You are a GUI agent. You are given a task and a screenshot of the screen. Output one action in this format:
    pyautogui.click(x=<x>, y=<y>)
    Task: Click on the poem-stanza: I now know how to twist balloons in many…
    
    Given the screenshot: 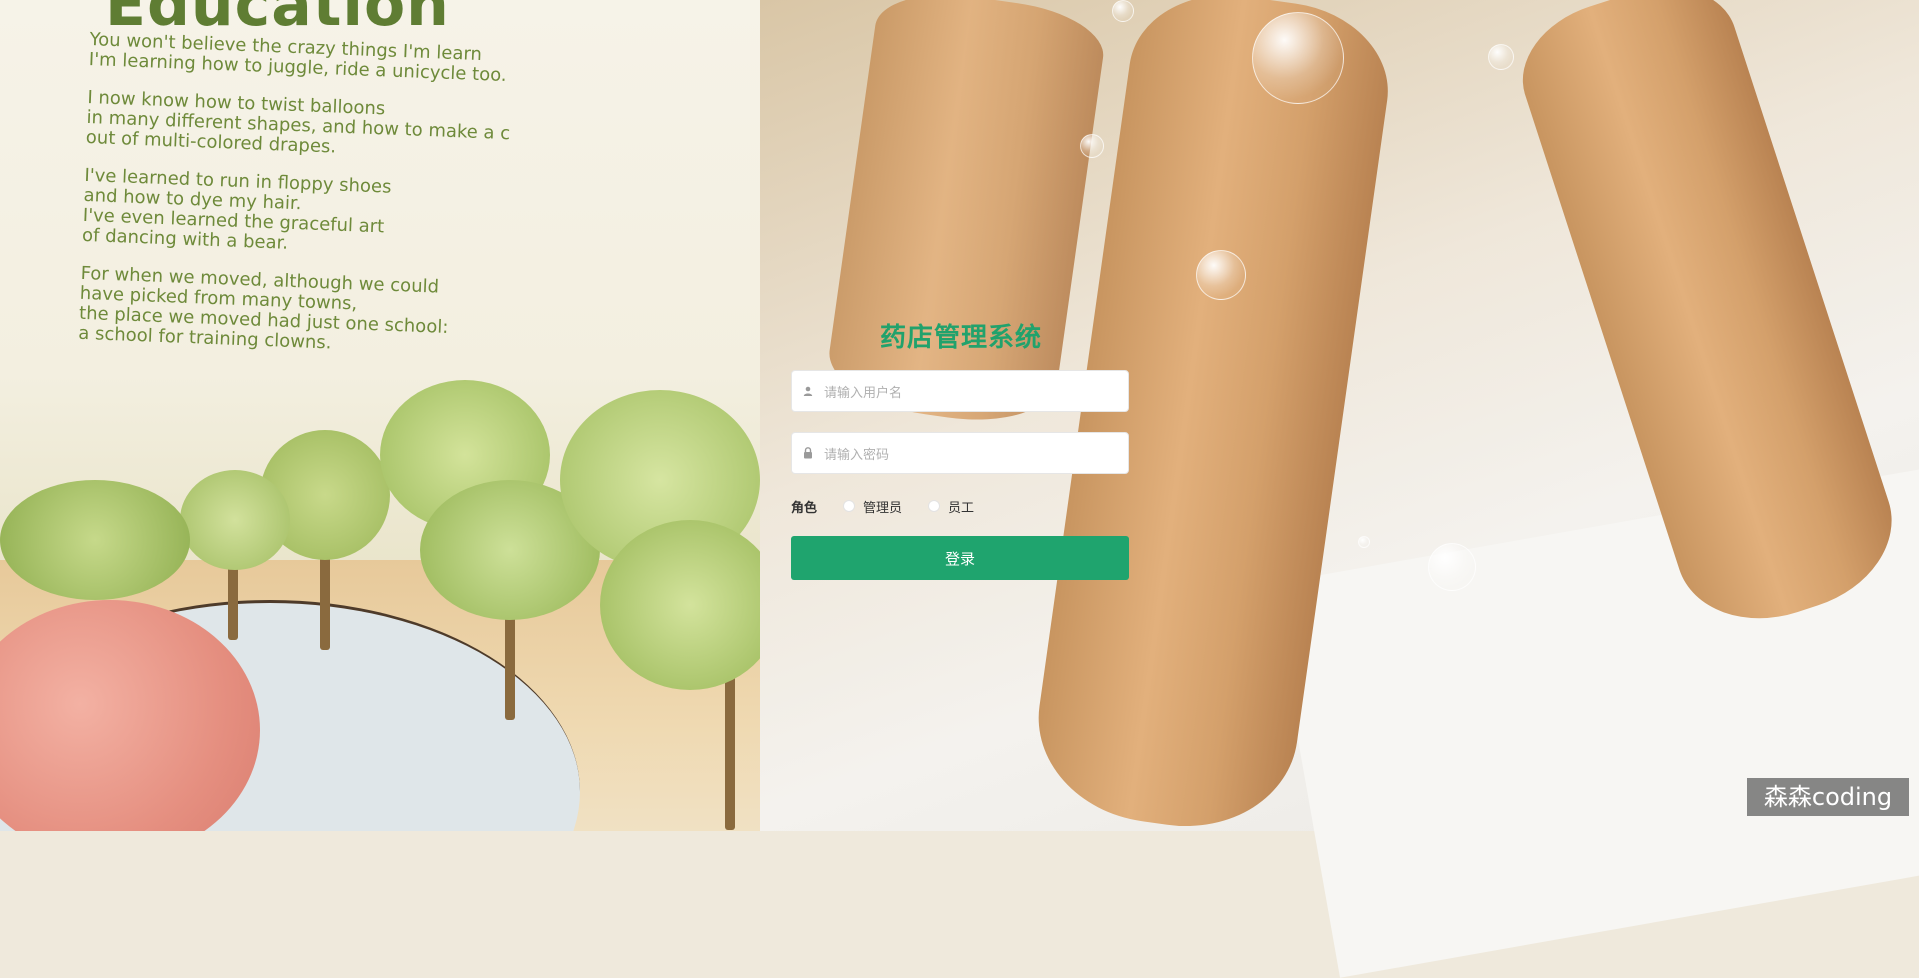 What is the action you would take?
    pyautogui.click(x=298, y=122)
    